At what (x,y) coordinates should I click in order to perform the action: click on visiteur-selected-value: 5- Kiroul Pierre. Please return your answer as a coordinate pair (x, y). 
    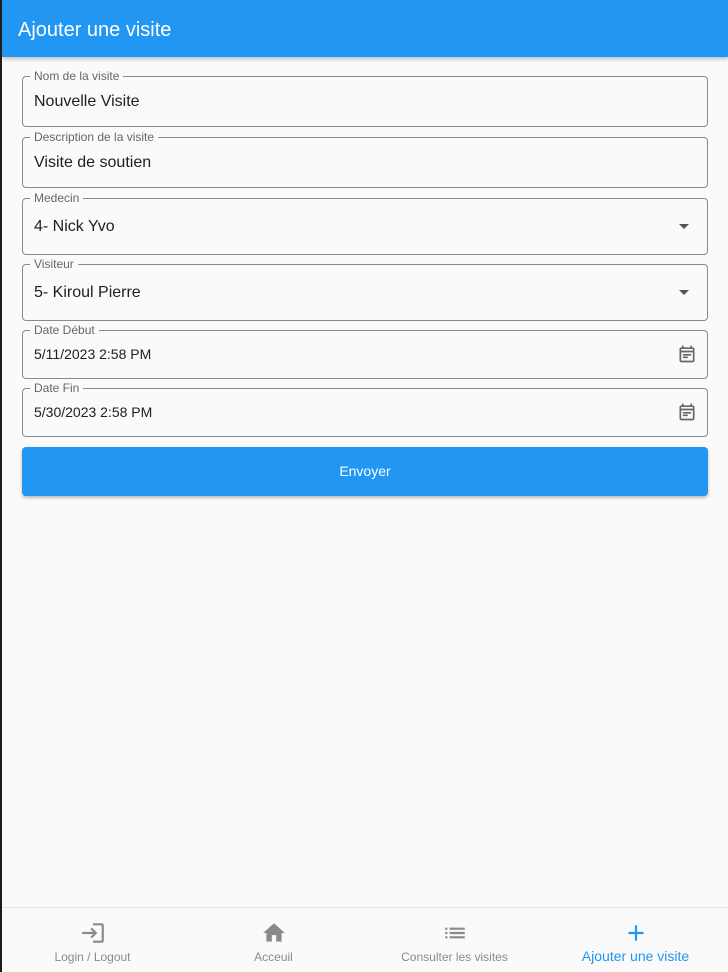
    Looking at the image, I should click on (87, 292).